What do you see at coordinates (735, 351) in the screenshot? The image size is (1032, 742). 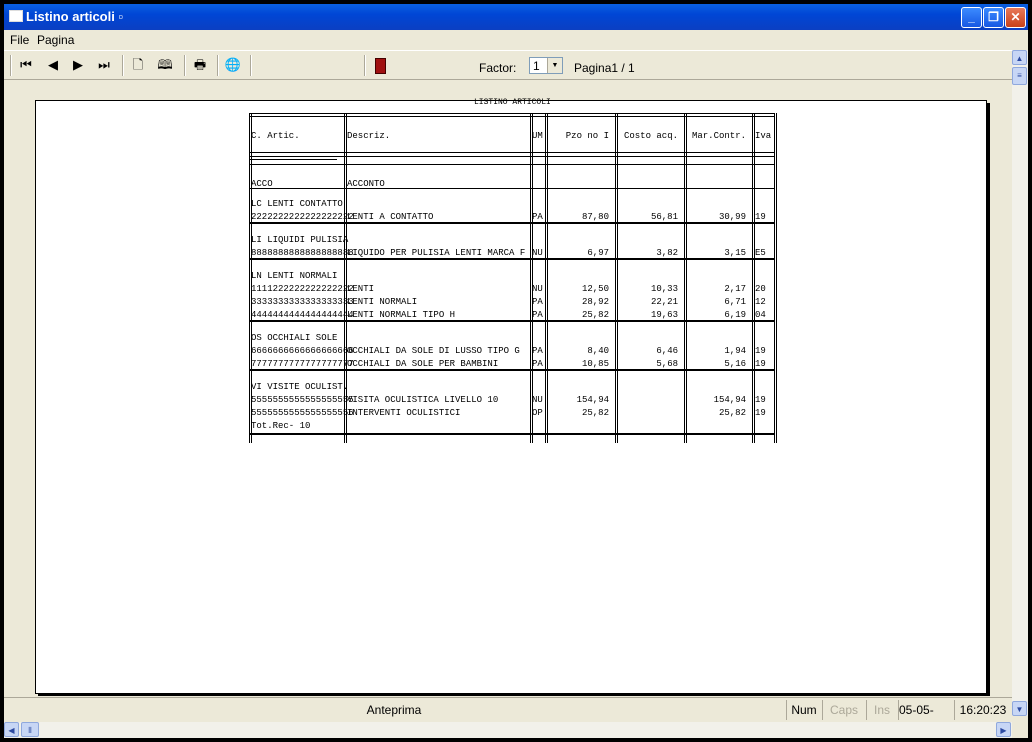 I see `table-cell: 1,94` at bounding box center [735, 351].